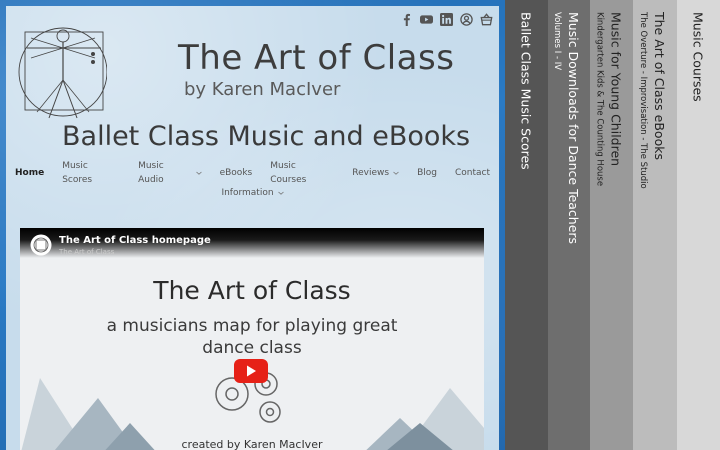 The width and height of the screenshot is (720, 450). I want to click on nav-row-secondary: Information, so click(252, 193).